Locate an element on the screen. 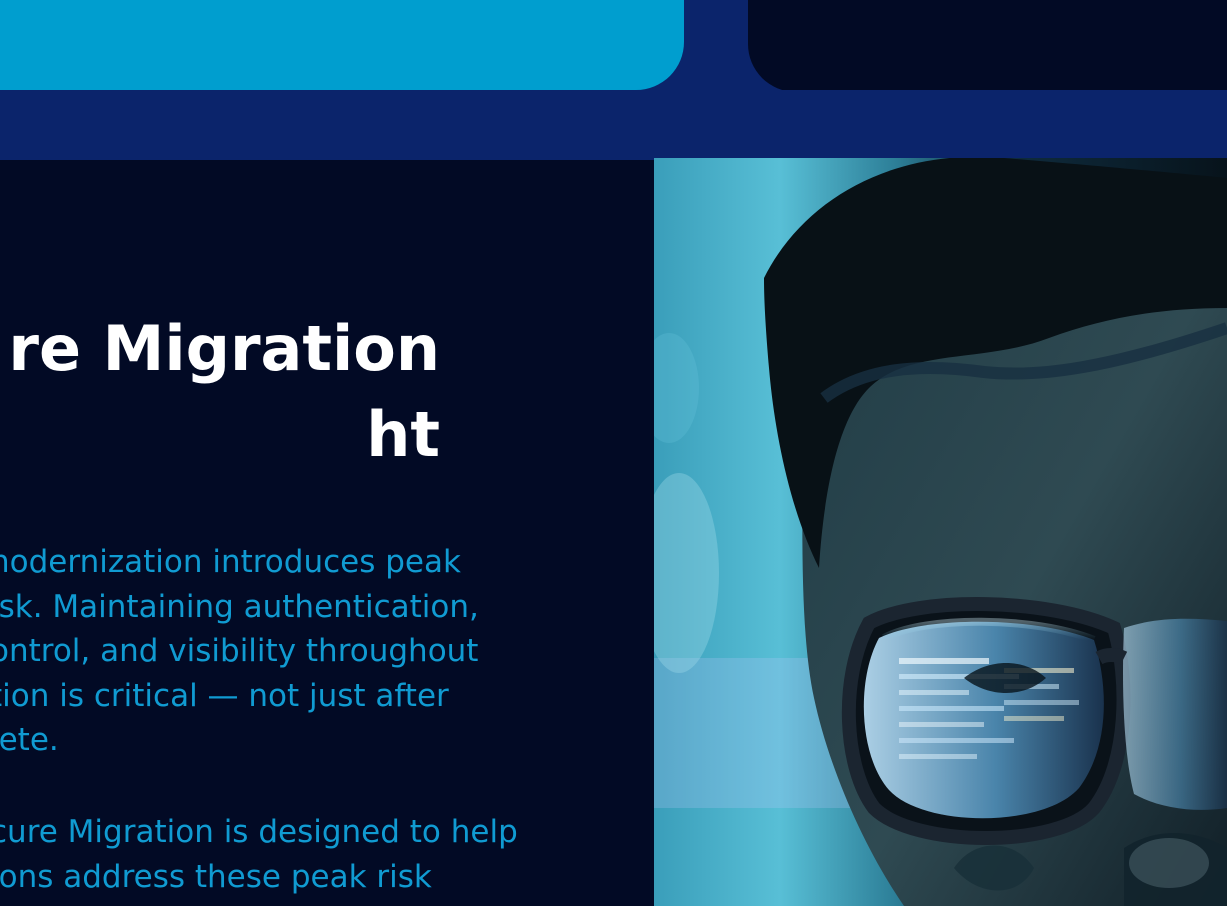 The height and width of the screenshot is (906, 1227). section-headline: re Migration ht is located at coordinates (224, 391).